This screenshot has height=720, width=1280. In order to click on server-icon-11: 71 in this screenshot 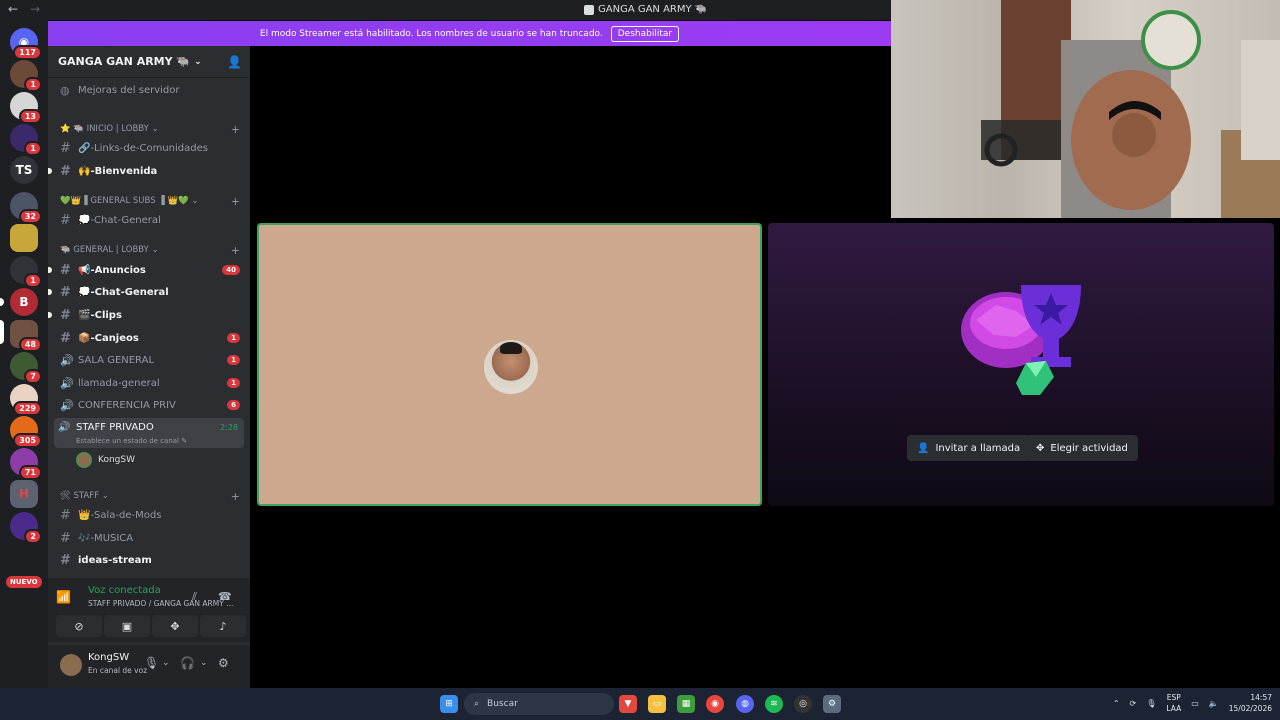, I will do `click(26, 464)`.